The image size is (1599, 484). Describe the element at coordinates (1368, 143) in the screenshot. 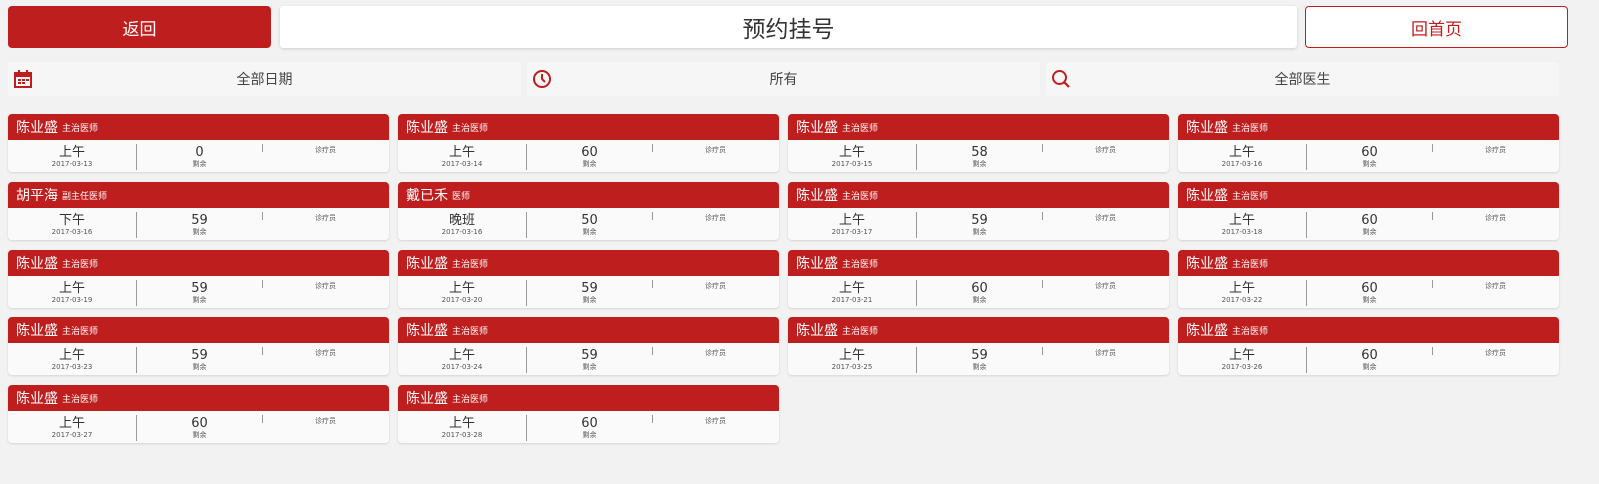

I see `slot-card: 陈业盛 主治医师 上午 2017-03-16 60 剩余 诊疗员` at that location.